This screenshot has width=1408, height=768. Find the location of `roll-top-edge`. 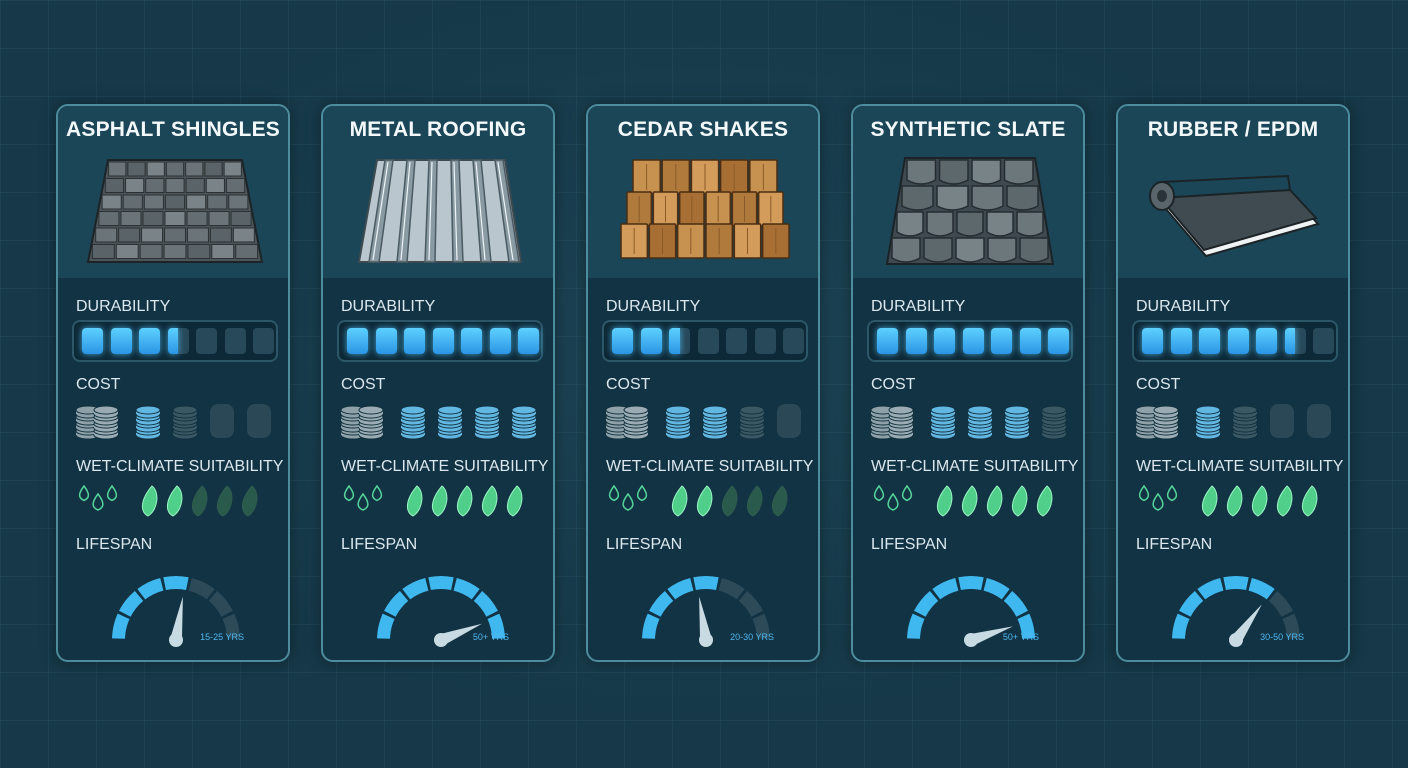

roll-top-edge is located at coordinates (1226, 182).